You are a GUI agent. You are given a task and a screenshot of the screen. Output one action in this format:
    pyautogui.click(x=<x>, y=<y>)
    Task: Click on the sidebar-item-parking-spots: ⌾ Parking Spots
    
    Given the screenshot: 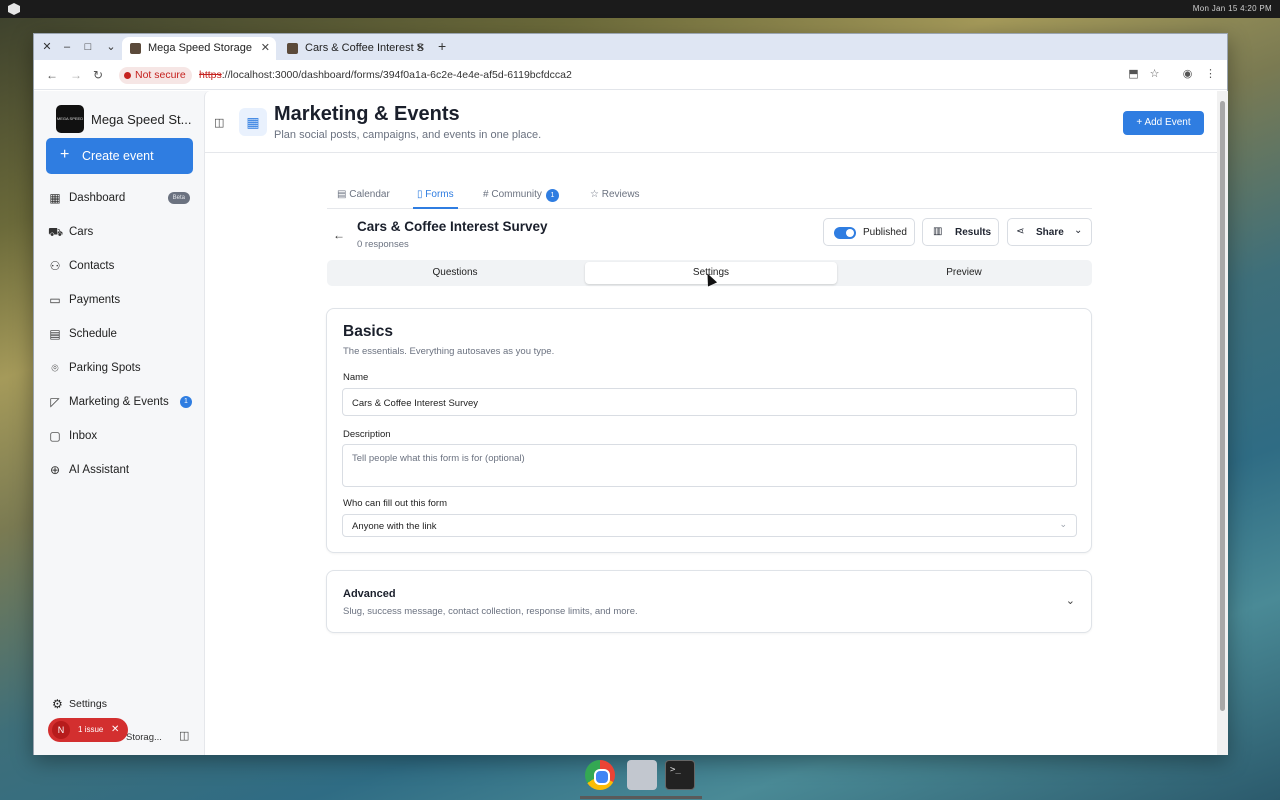 What is the action you would take?
    pyautogui.click(x=121, y=369)
    